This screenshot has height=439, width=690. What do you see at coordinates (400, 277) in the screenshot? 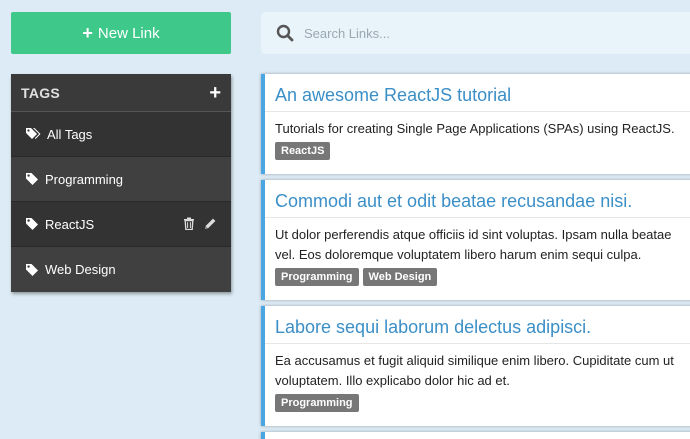
I see `tag-badge: Web Design` at bounding box center [400, 277].